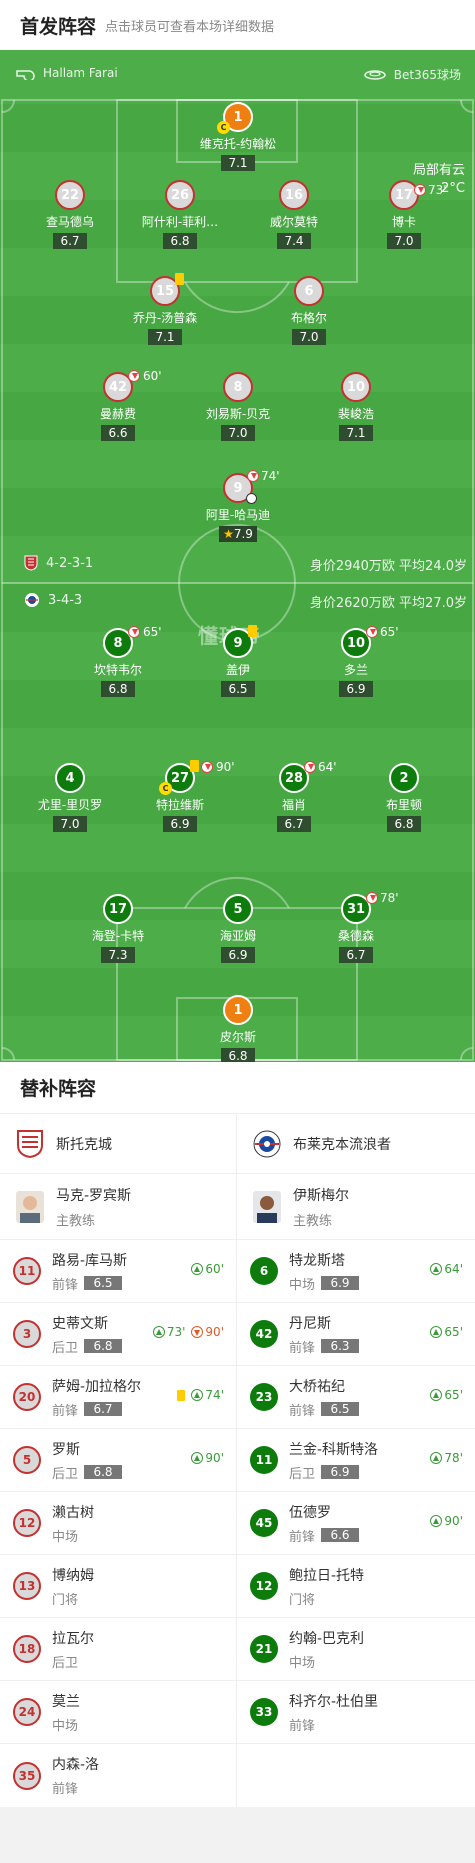 The image size is (475, 1863). I want to click on player-number: 16, so click(294, 195).